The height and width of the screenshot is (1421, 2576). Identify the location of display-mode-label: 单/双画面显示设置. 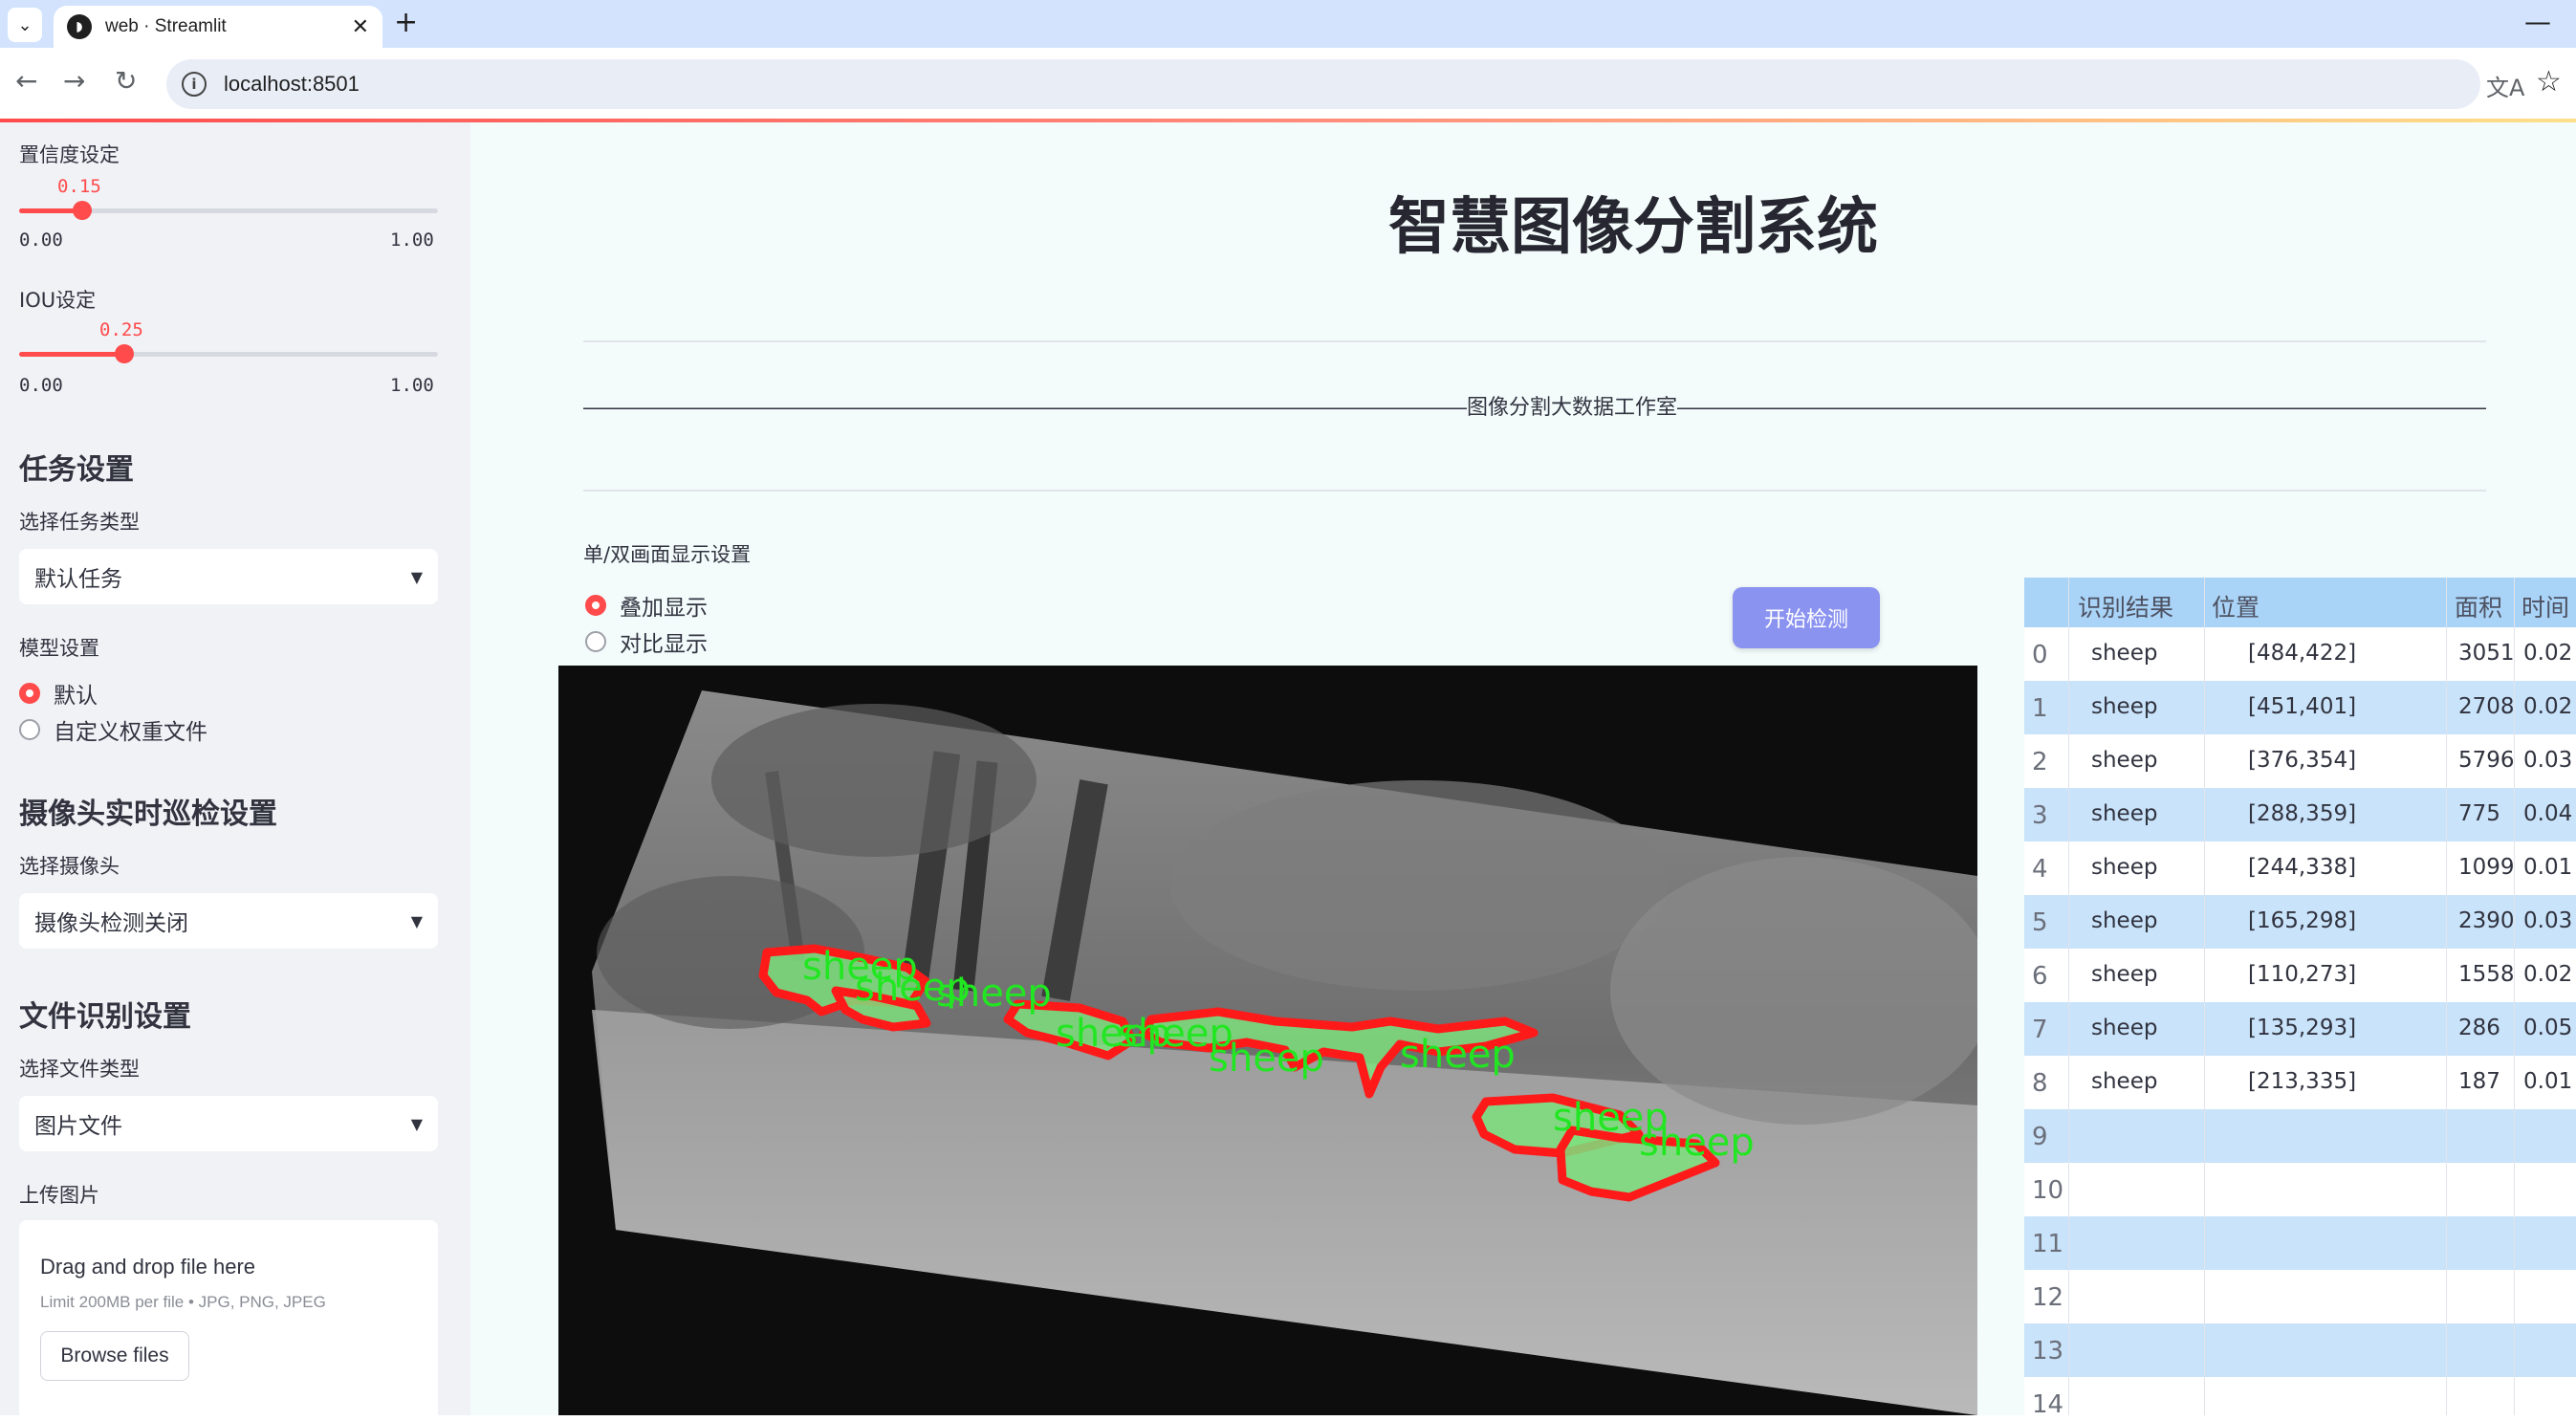
(667, 554).